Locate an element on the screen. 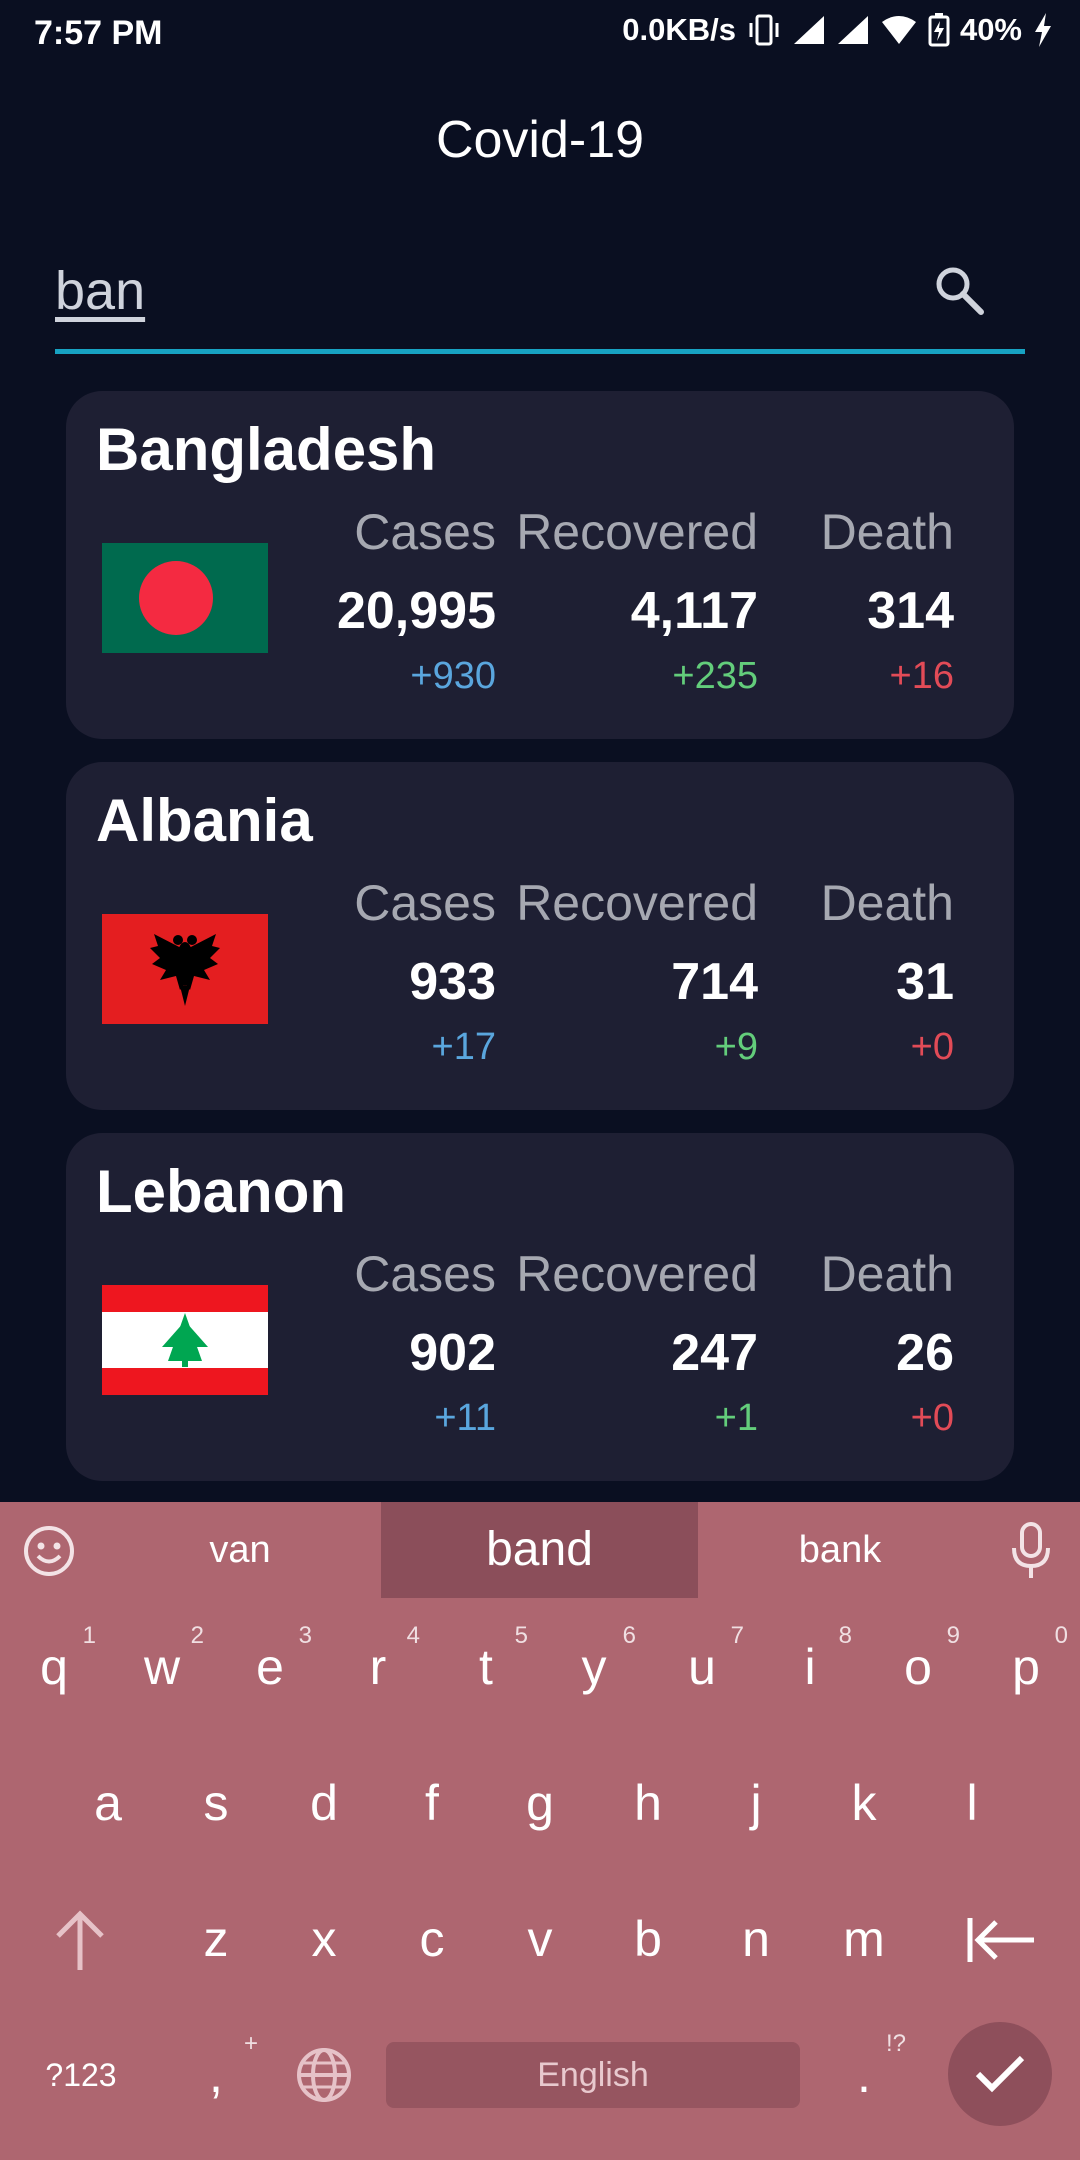 This screenshot has height=2160, width=1080. bangladesh-flag is located at coordinates (185, 598).